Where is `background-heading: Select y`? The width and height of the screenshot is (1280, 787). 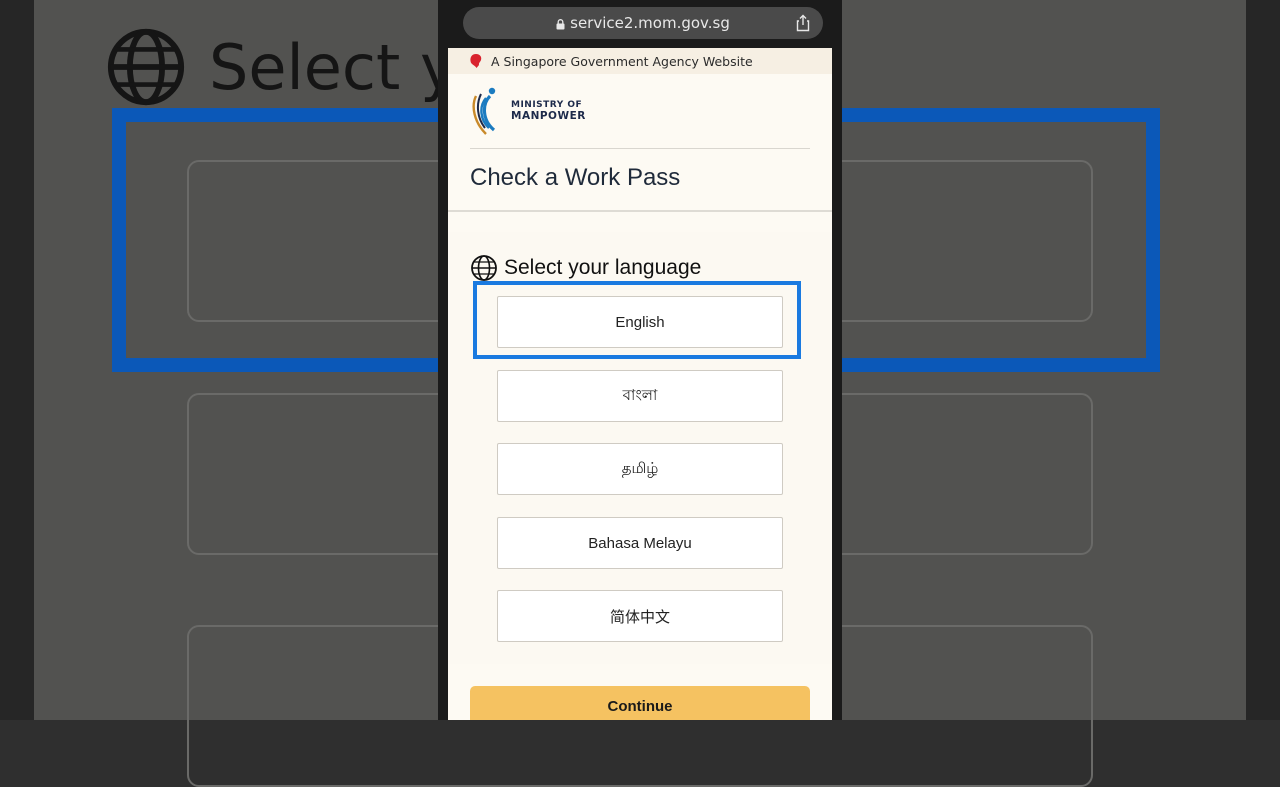
background-heading: Select y is located at coordinates (281, 67).